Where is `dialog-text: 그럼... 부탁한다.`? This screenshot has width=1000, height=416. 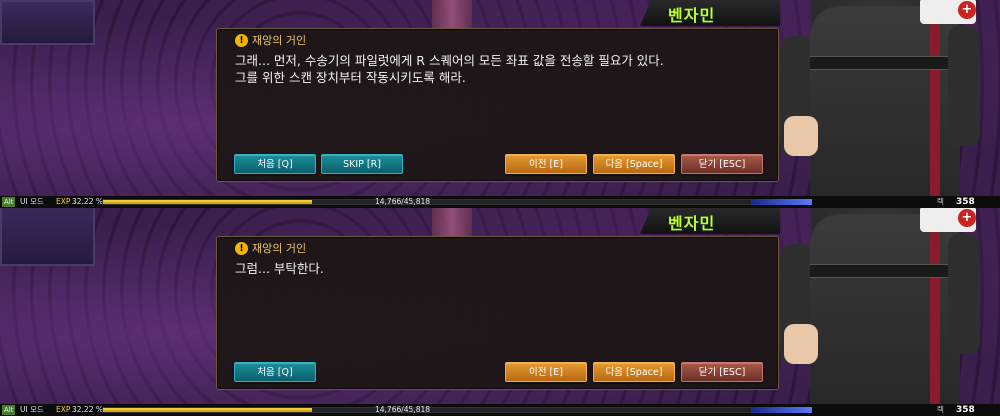
dialog-text: 그럼... 부탁한다. is located at coordinates (279, 268).